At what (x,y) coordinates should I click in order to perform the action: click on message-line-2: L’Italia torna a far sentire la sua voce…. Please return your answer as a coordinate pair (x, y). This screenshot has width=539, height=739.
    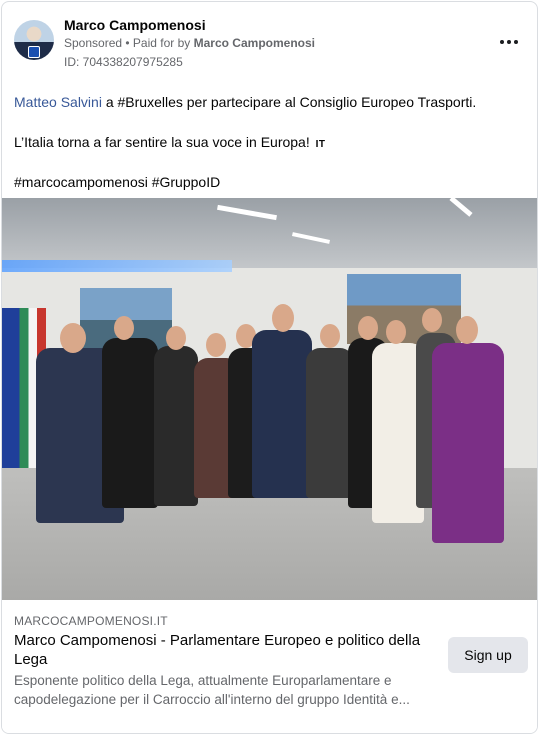
    Looking at the image, I should click on (170, 142).